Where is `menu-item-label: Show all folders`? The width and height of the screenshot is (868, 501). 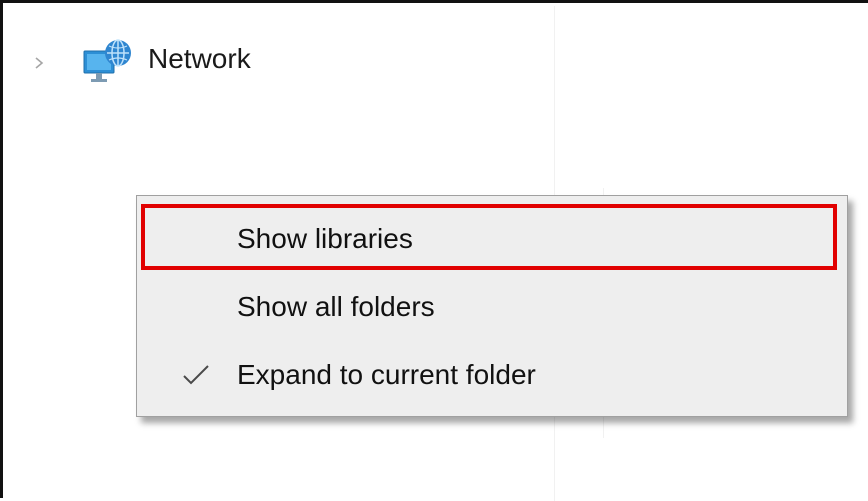
menu-item-label: Show all folders is located at coordinates (336, 306).